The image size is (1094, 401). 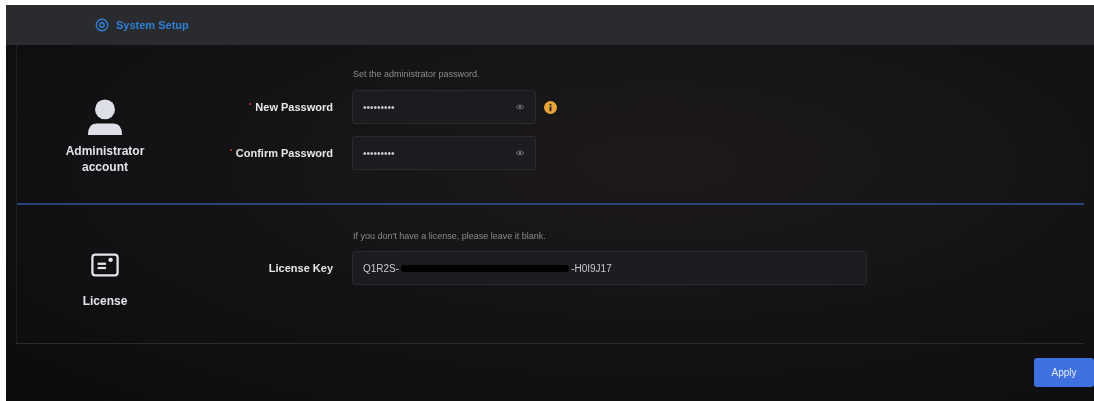 I want to click on field-label: License Key, so click(x=300, y=268).